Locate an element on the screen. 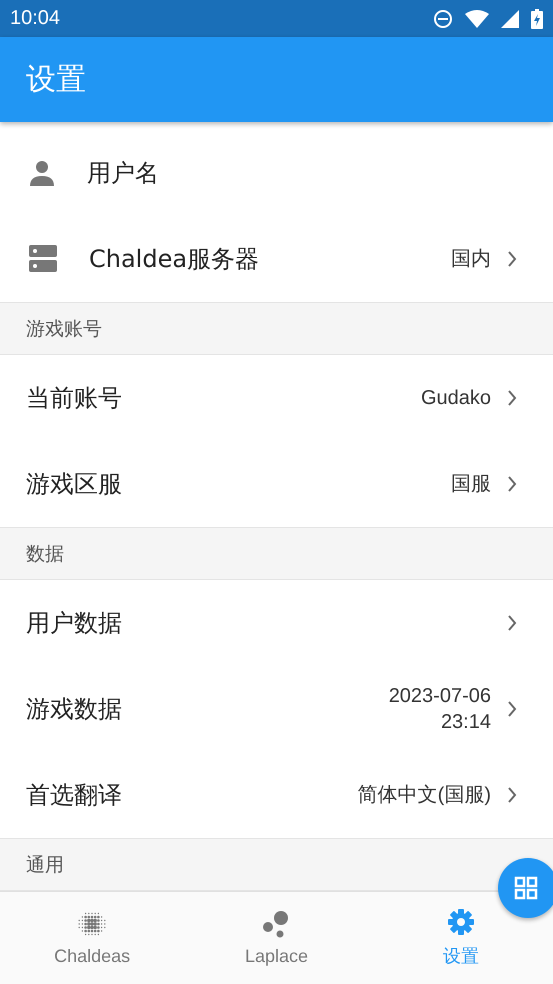  row-label: 首选翻译 is located at coordinates (74, 795).